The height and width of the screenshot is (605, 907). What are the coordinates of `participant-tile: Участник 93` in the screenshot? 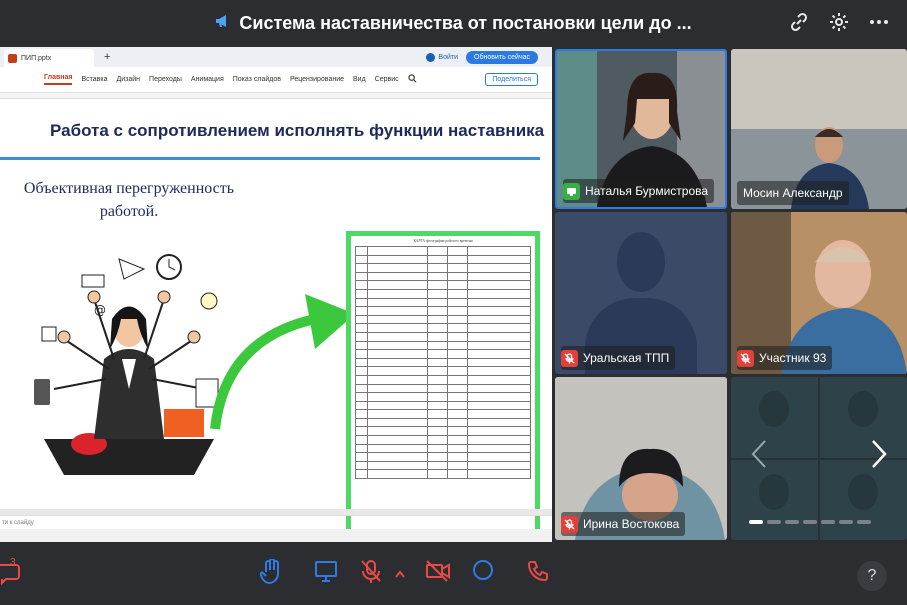 It's located at (819, 293).